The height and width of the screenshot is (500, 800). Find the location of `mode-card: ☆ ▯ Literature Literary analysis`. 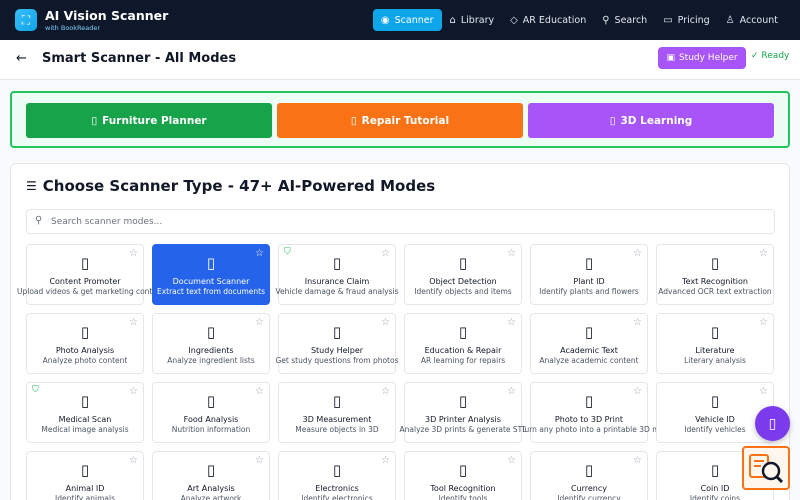

mode-card: ☆ ▯ Literature Literary analysis is located at coordinates (715, 343).